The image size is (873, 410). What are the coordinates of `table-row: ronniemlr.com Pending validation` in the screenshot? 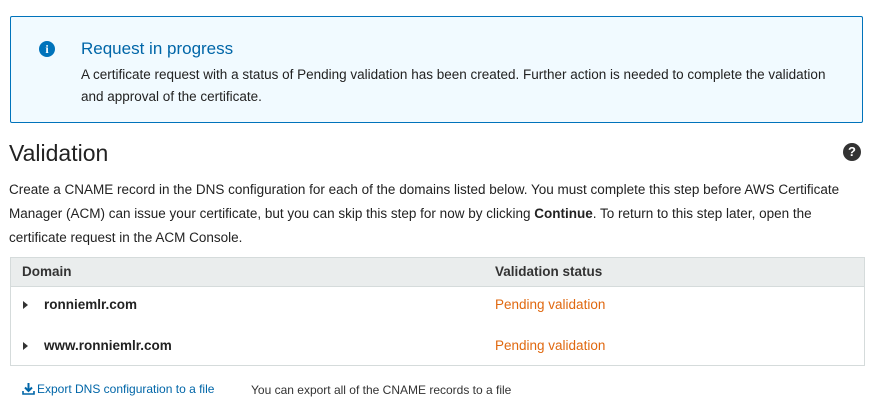 It's located at (437, 305).